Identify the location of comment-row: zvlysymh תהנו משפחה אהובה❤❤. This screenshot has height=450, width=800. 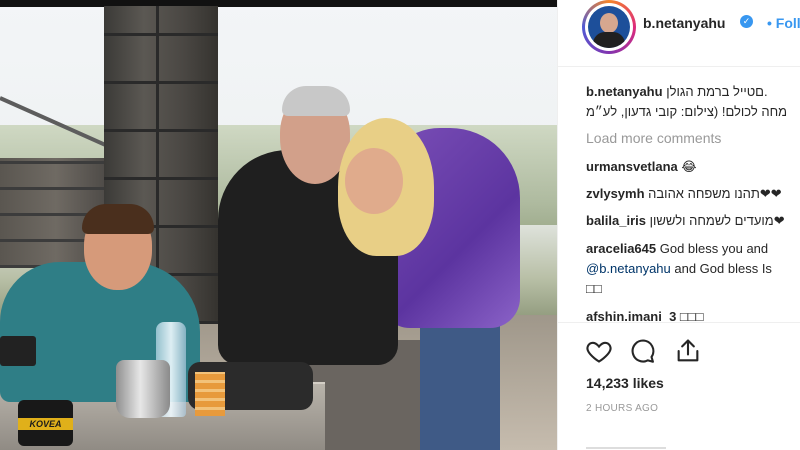
(684, 194).